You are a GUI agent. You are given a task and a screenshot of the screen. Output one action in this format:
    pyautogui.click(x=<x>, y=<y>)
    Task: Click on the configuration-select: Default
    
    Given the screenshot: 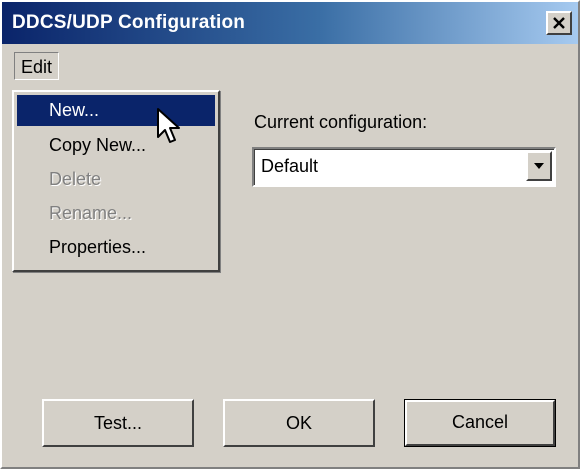 What is the action you would take?
    pyautogui.click(x=404, y=167)
    